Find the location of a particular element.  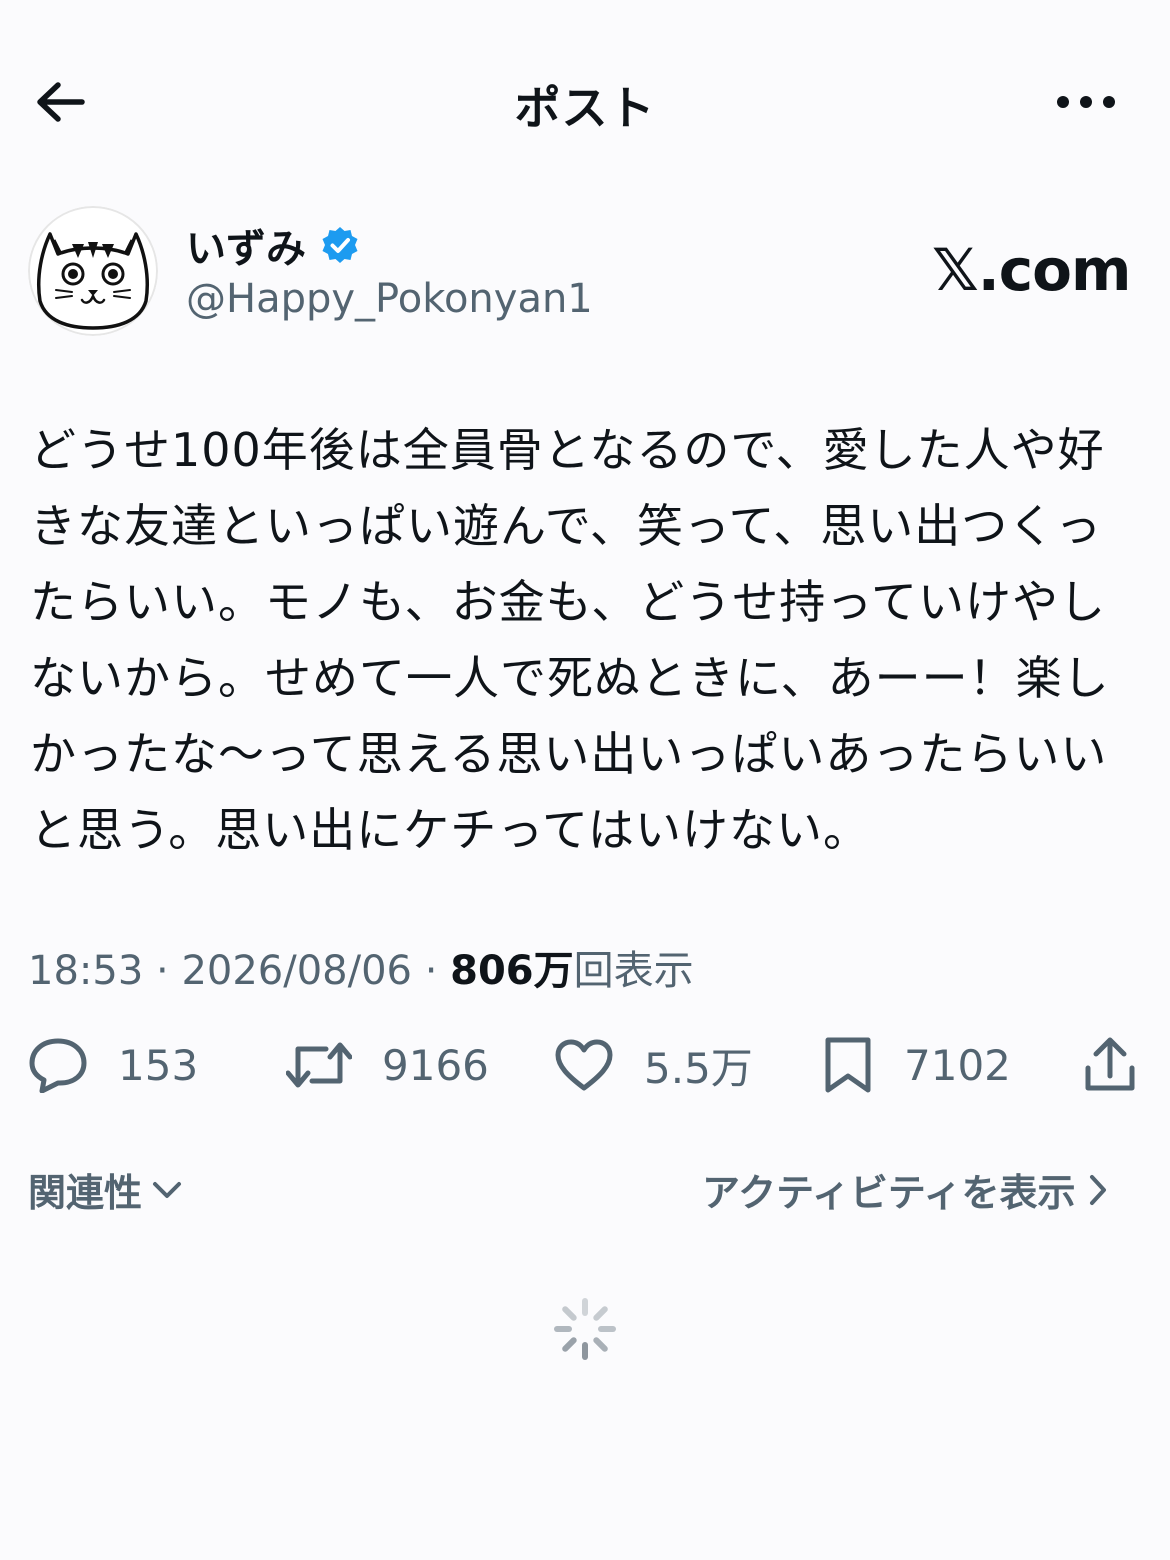

like-button: 5.5万 is located at coordinates (653, 1065).